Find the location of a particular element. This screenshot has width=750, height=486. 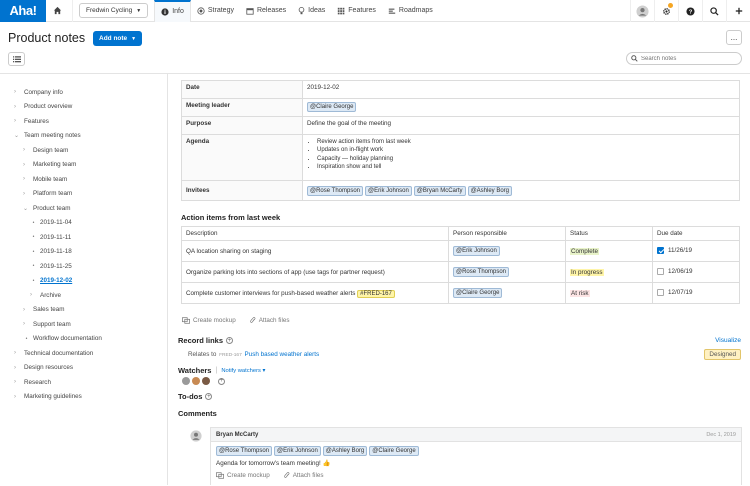

tab-ideas-label: Ideas is located at coordinates (317, 10).